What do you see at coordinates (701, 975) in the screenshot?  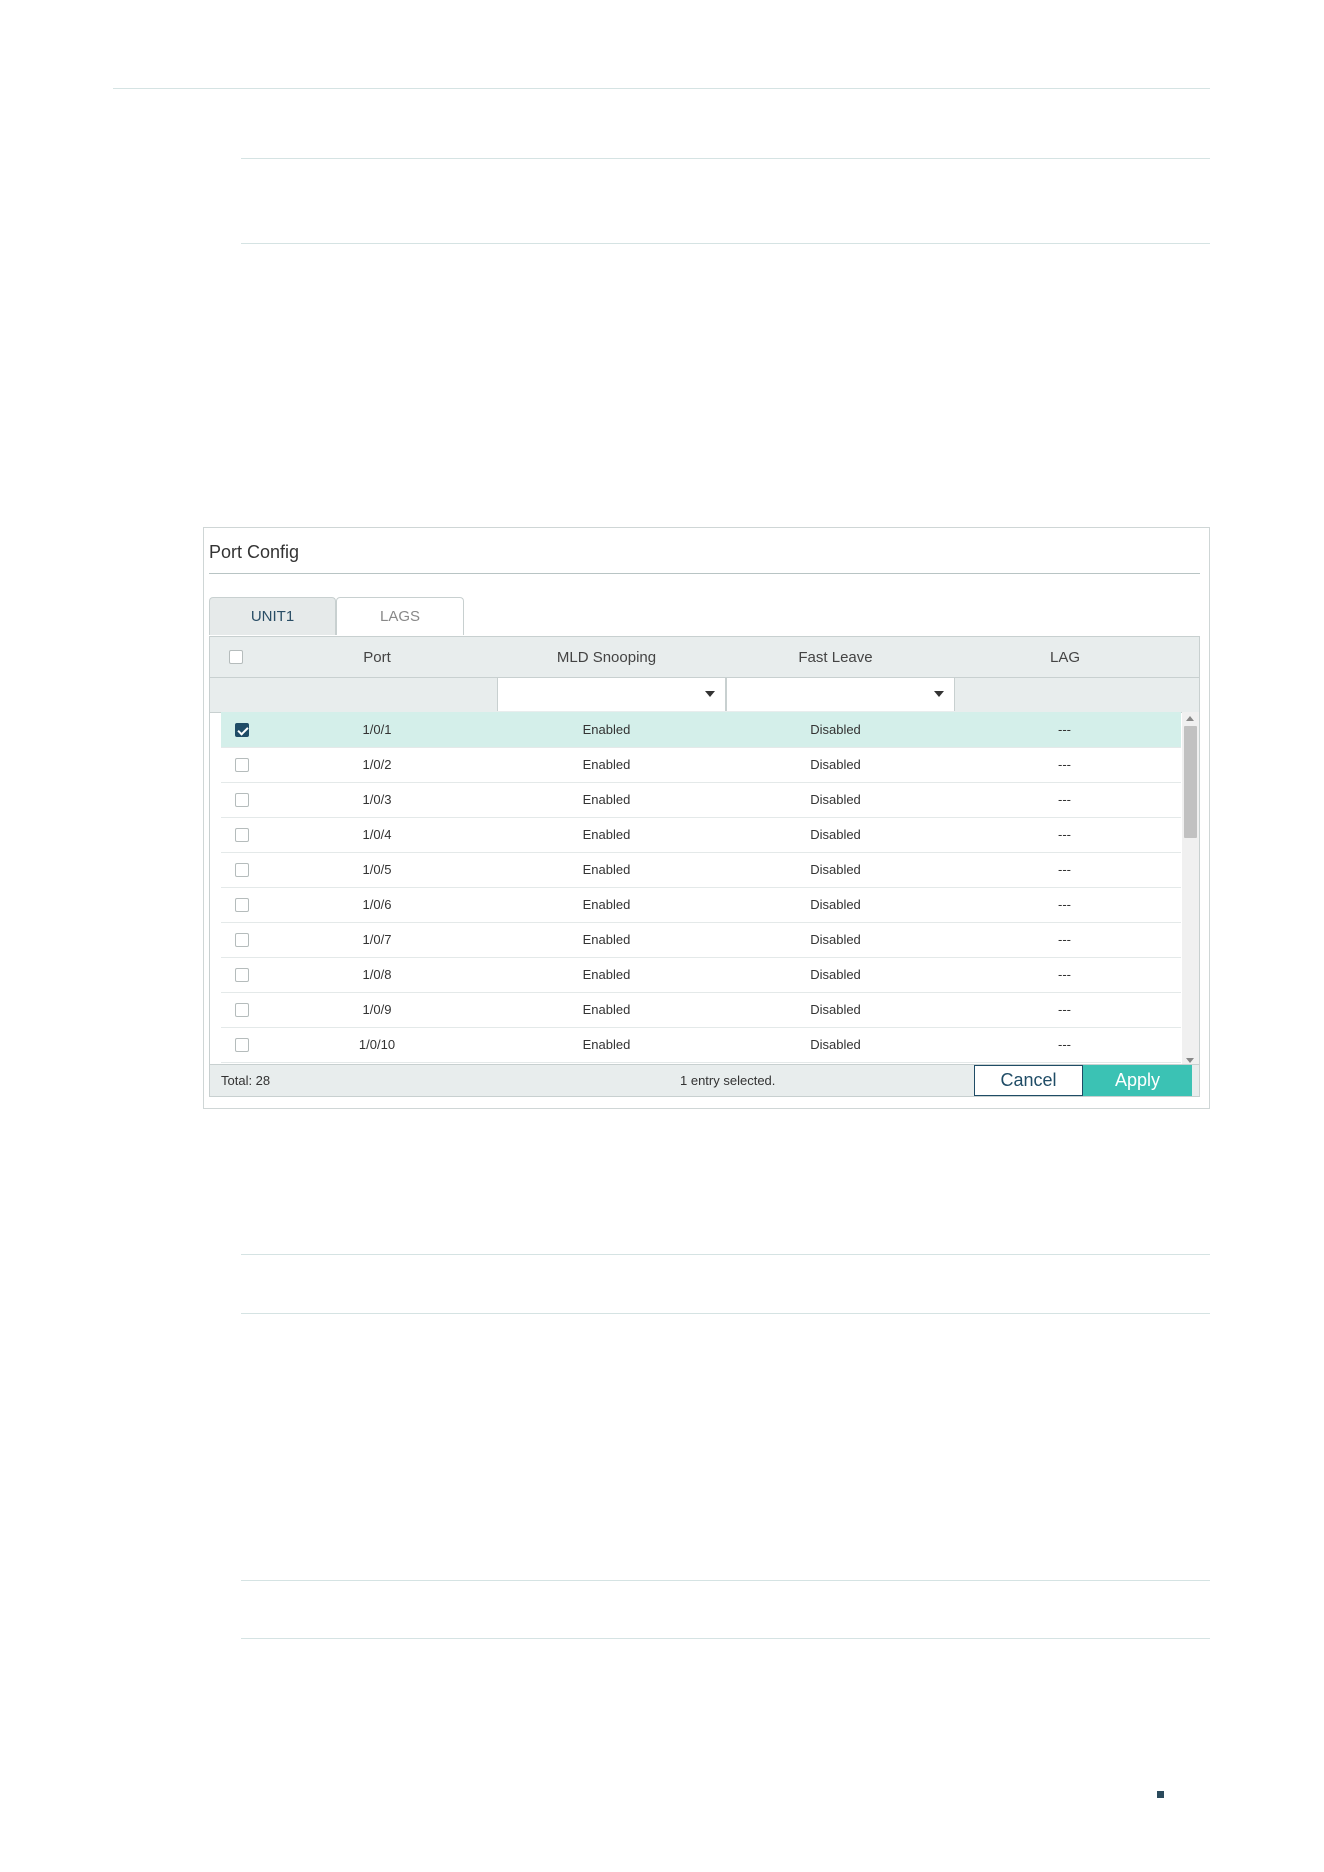 I see `table-row: 1/0/8 Enabled Disabled ---` at bounding box center [701, 975].